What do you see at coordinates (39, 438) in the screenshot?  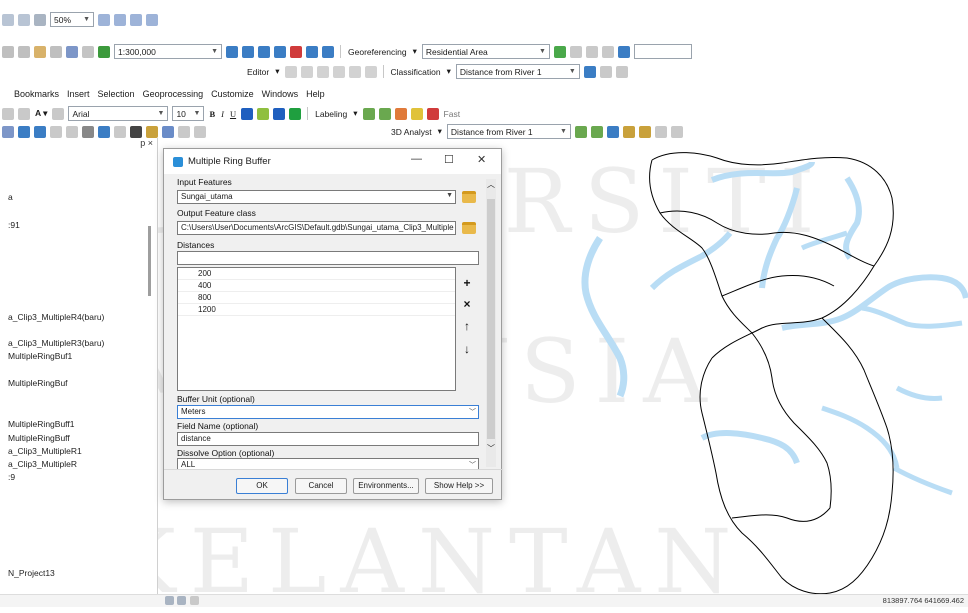 I see `toc-layer: MultipleRingBuff` at bounding box center [39, 438].